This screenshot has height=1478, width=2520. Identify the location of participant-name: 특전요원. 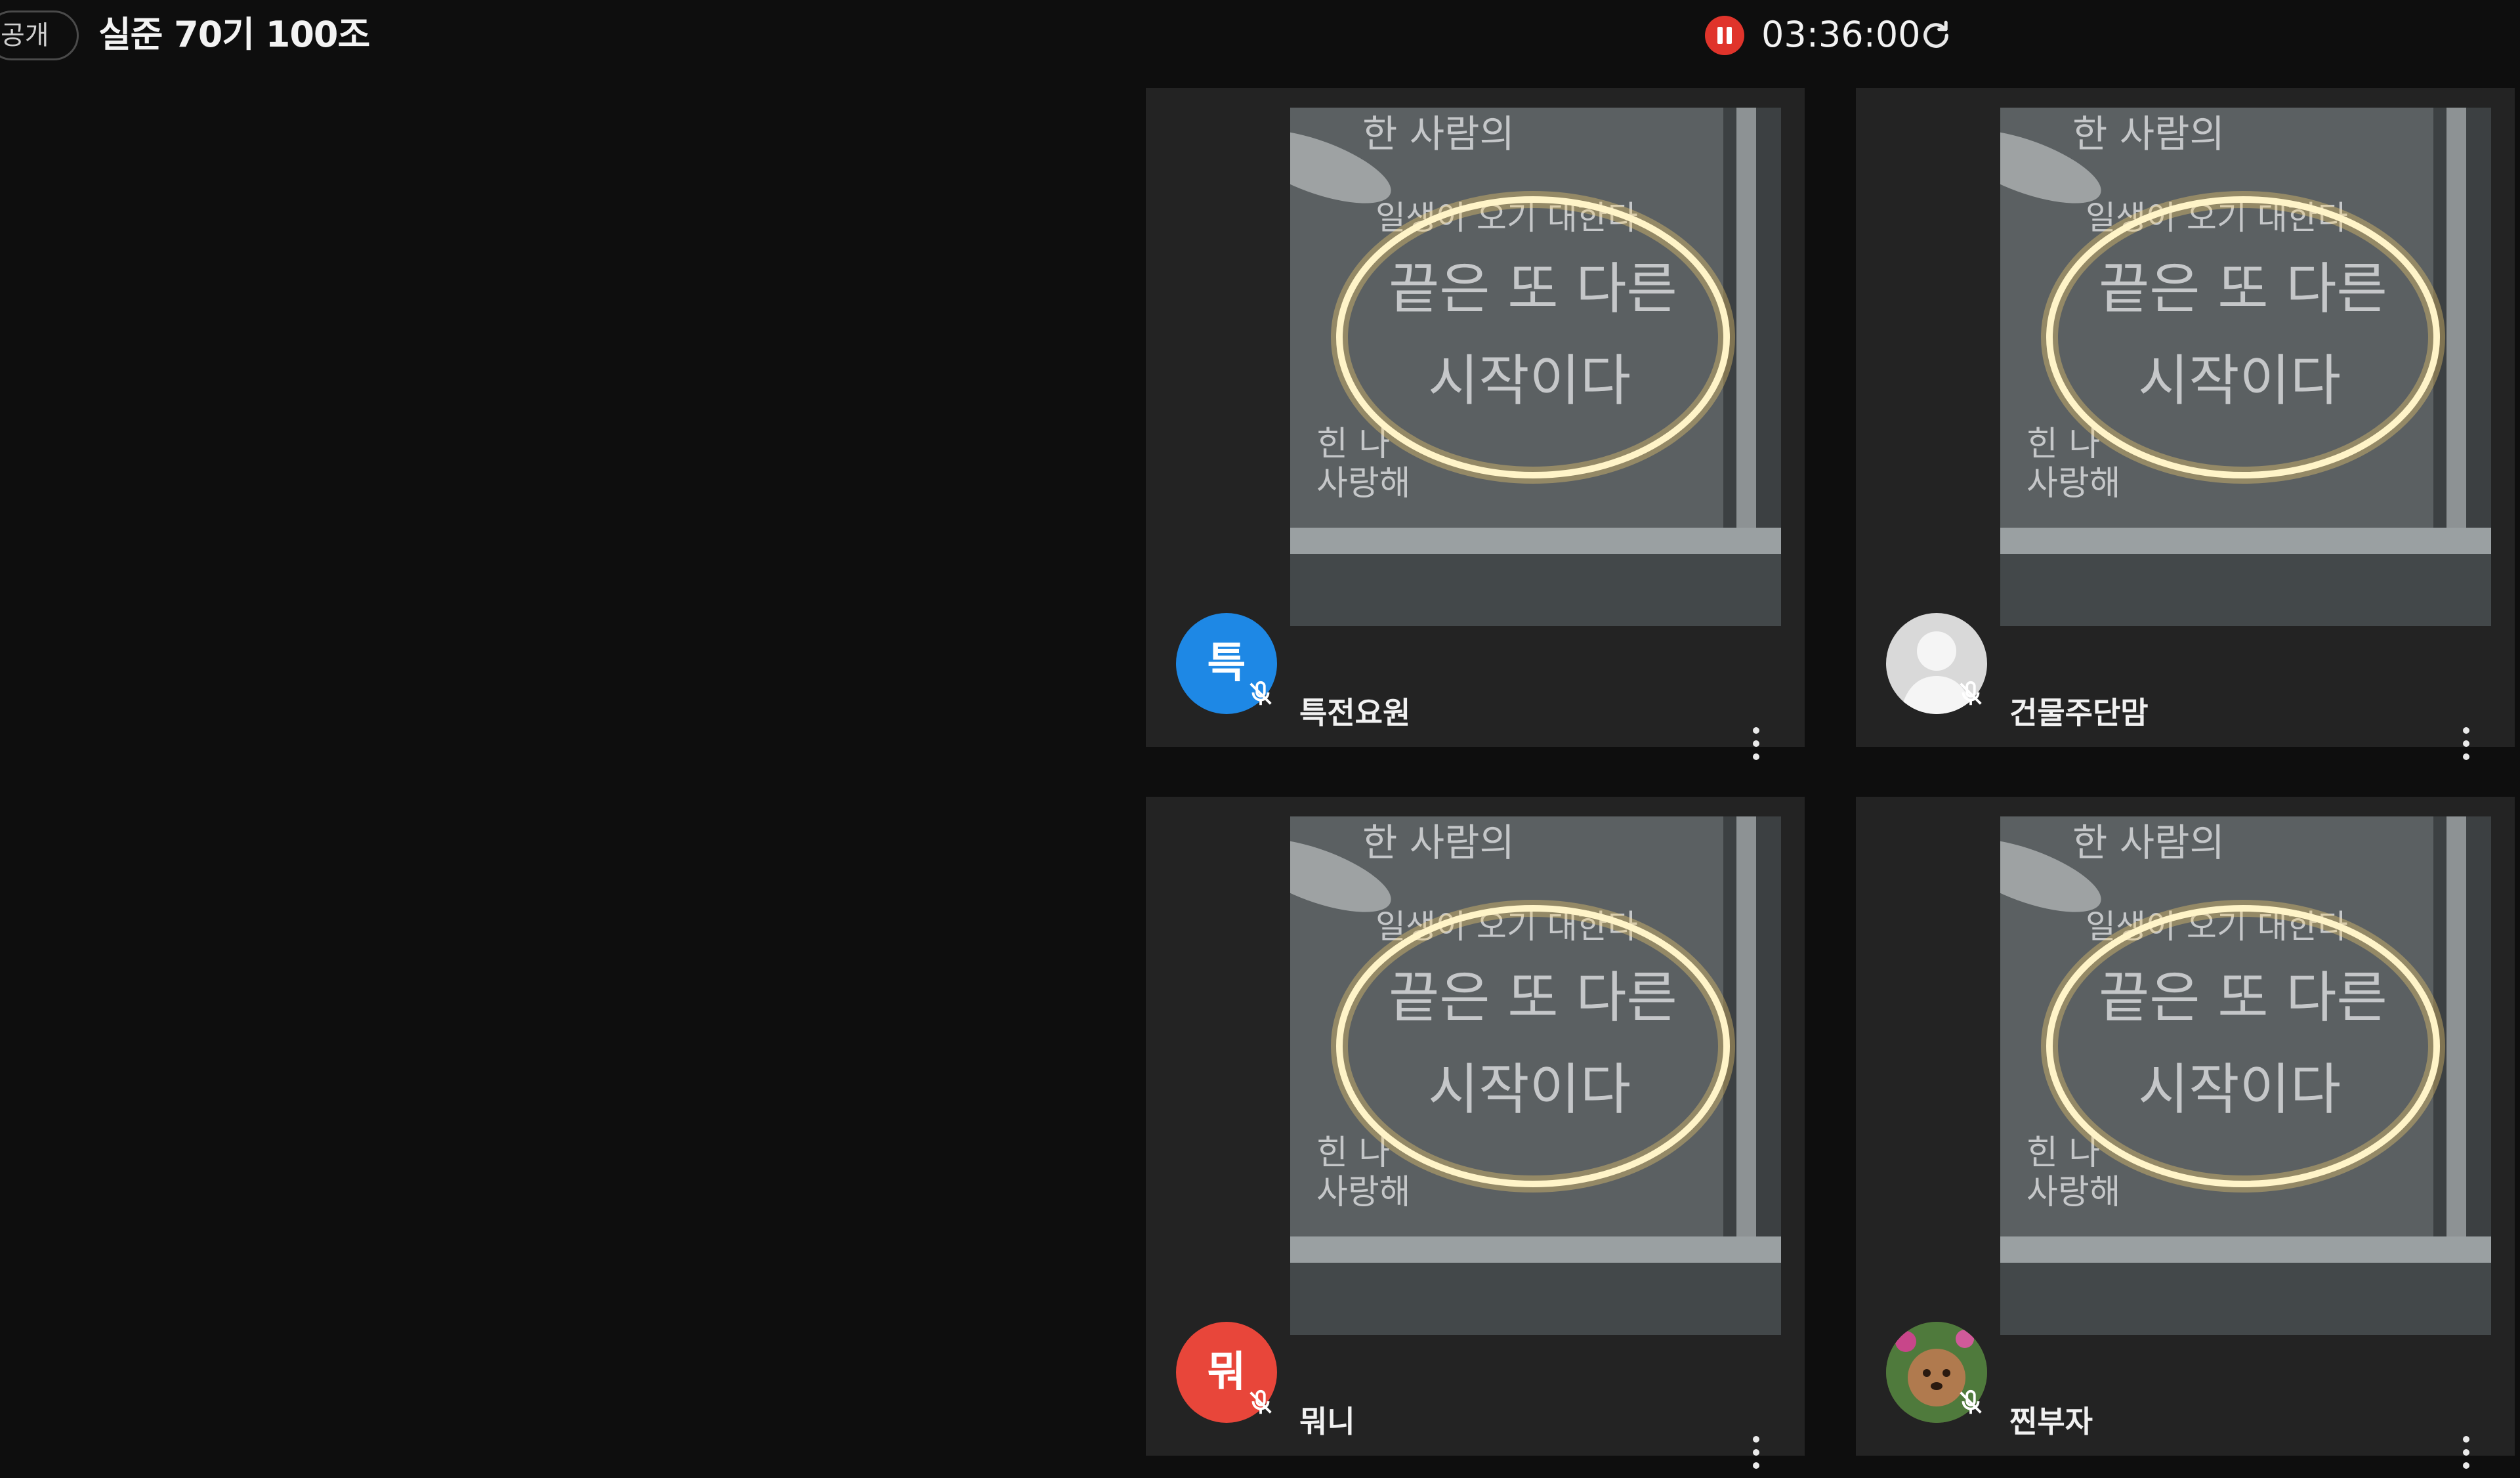
(1355, 712).